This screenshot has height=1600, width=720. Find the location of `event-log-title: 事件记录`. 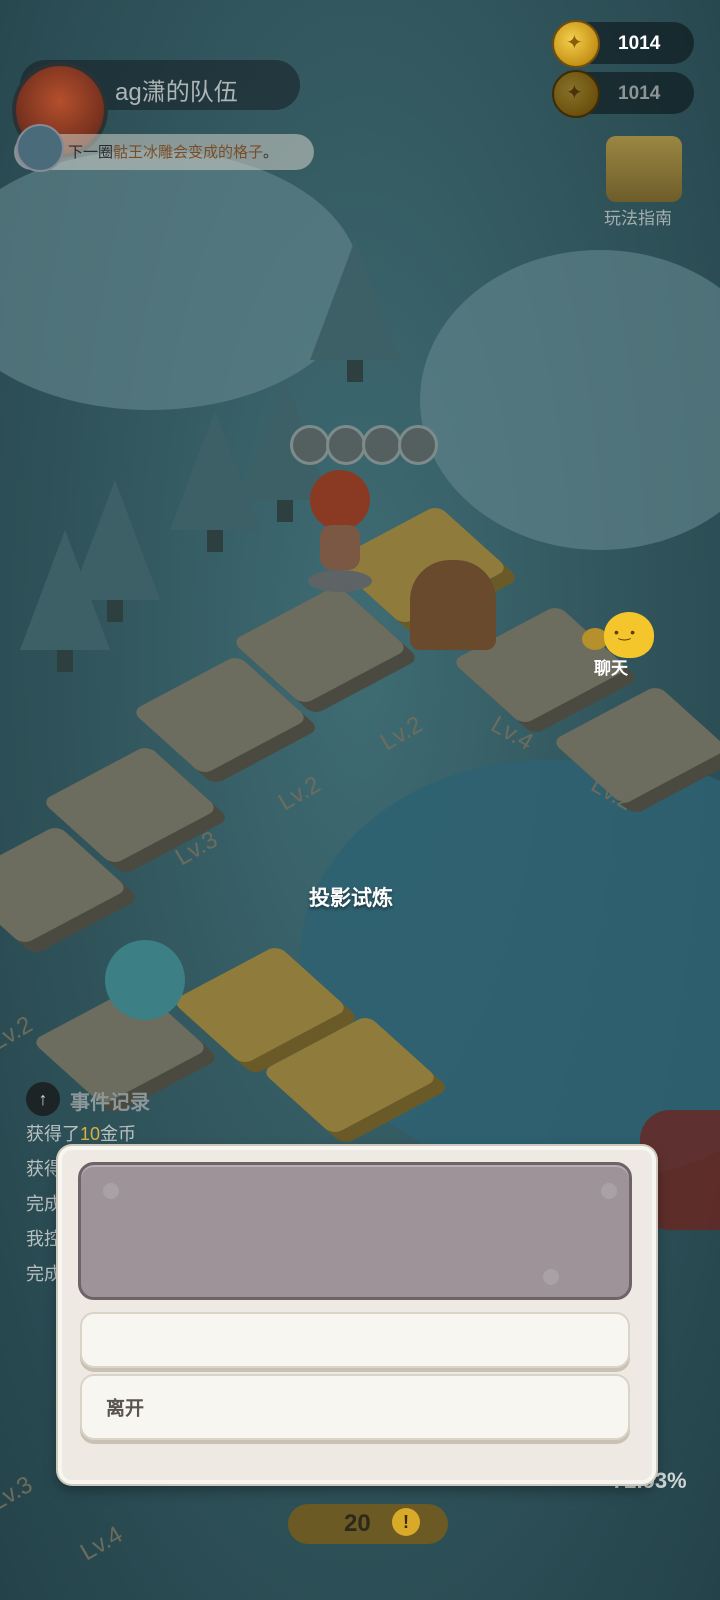

event-log-title: 事件记录 is located at coordinates (110, 1100).